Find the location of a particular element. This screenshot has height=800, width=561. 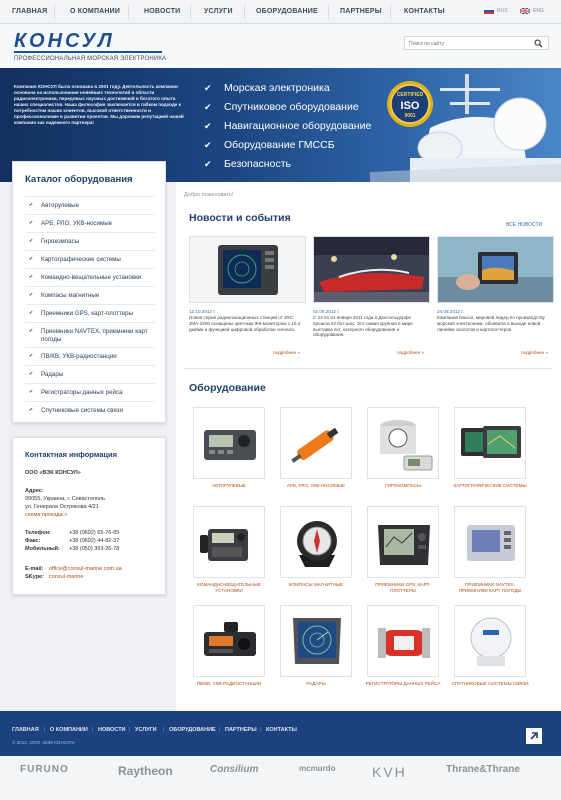

catalog-item-label: Приемники NAVTEX, приемники карт погоды is located at coordinates (94, 335).